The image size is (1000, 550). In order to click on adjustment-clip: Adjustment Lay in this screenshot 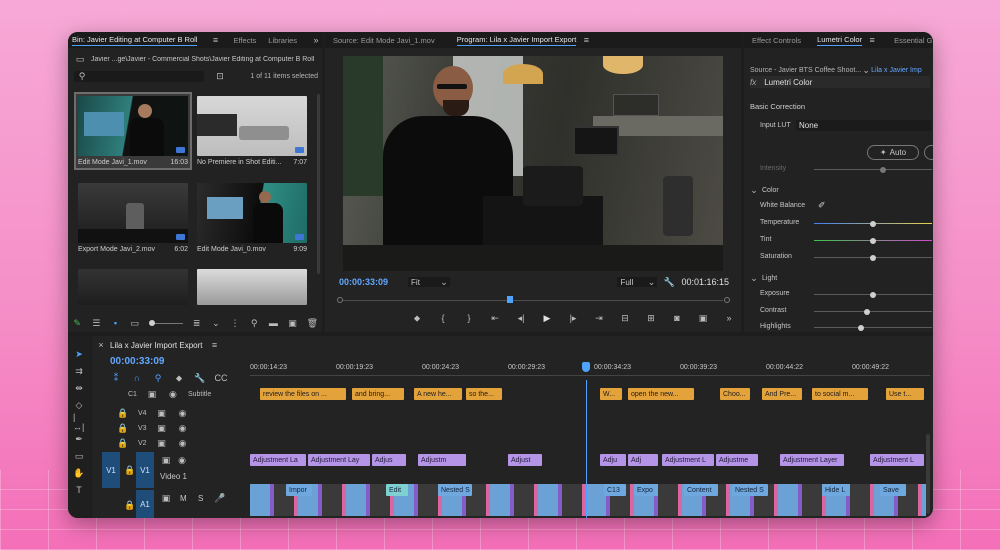, I will do `click(339, 460)`.